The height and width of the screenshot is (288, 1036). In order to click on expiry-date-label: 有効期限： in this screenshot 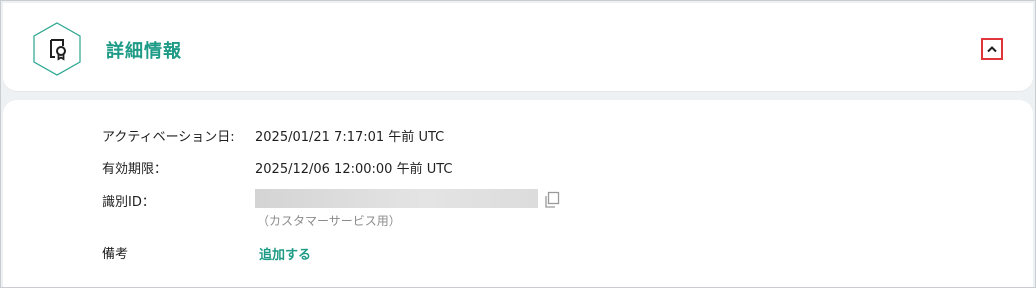, I will do `click(135, 169)`.